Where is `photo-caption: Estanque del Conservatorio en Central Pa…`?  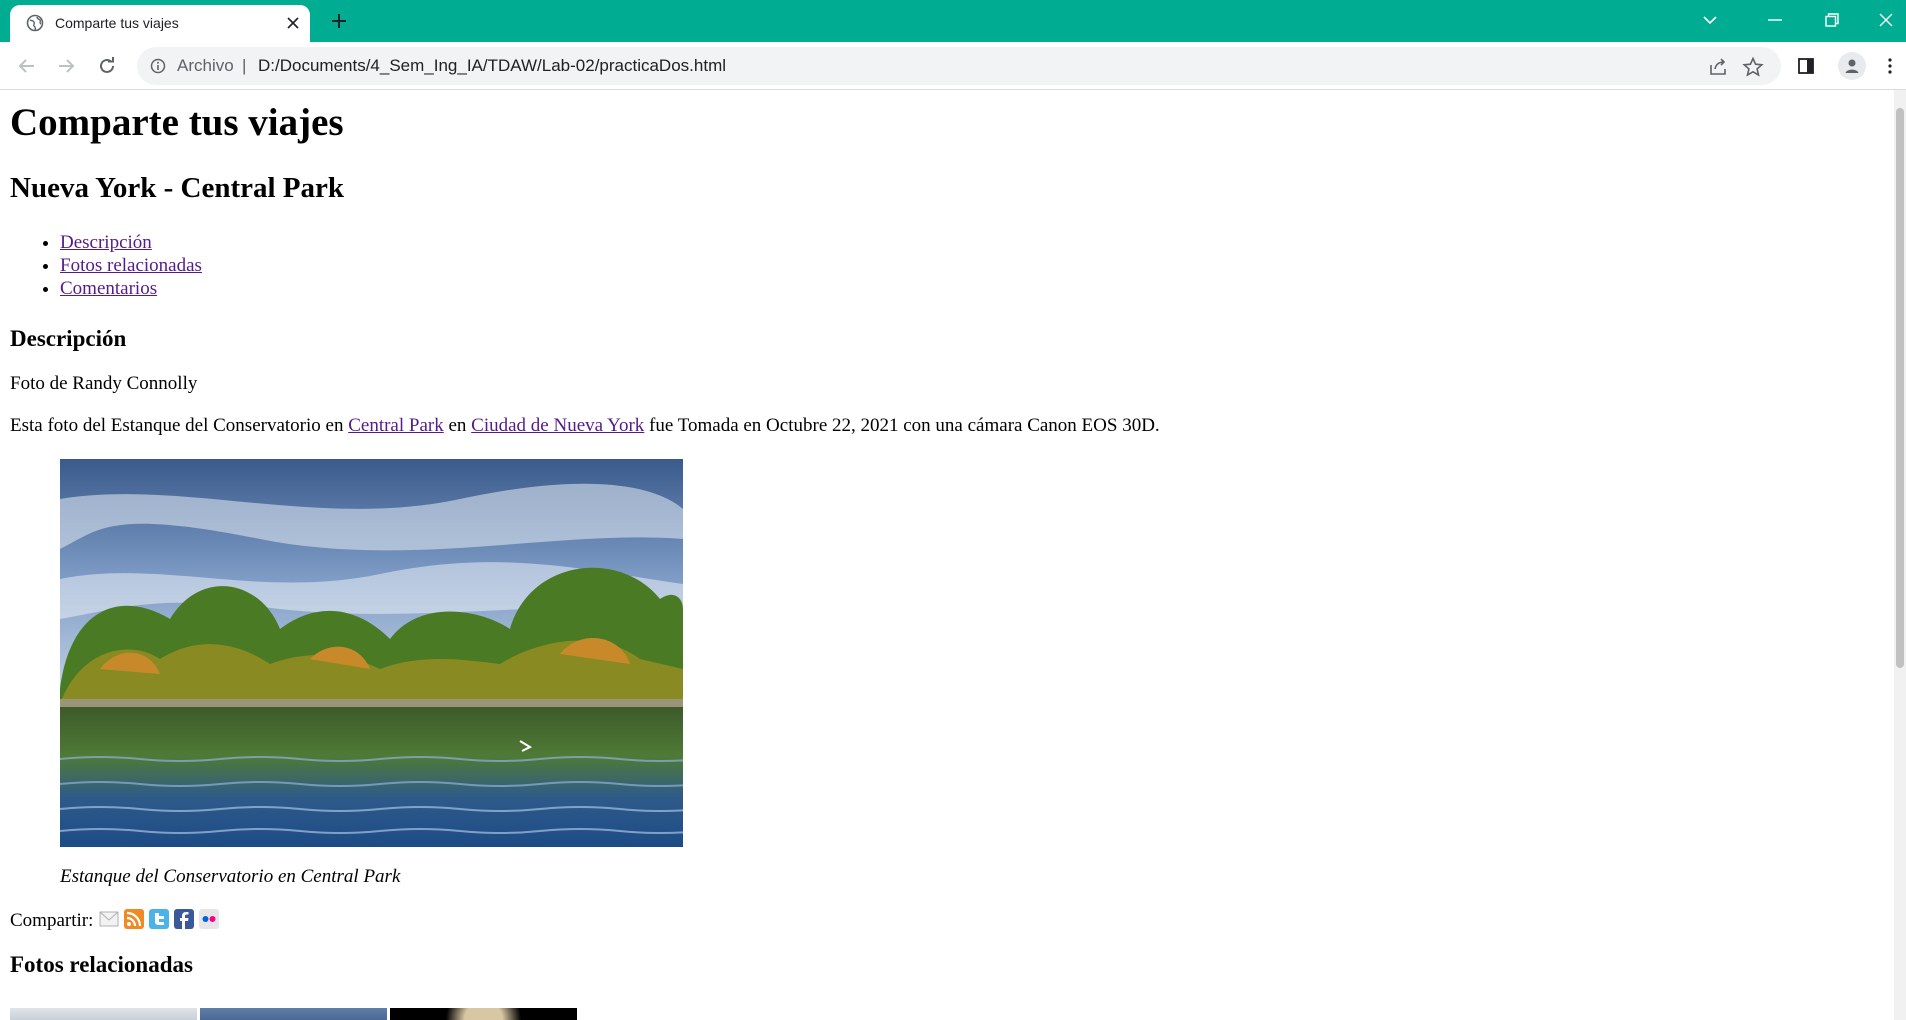 photo-caption: Estanque del Conservatorio en Central Pa… is located at coordinates (230, 876).